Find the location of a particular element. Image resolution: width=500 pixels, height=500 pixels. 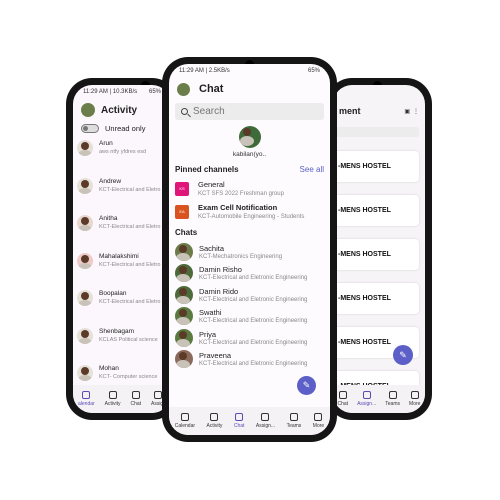

nav-label: Teams is located at coordinates (294, 426).